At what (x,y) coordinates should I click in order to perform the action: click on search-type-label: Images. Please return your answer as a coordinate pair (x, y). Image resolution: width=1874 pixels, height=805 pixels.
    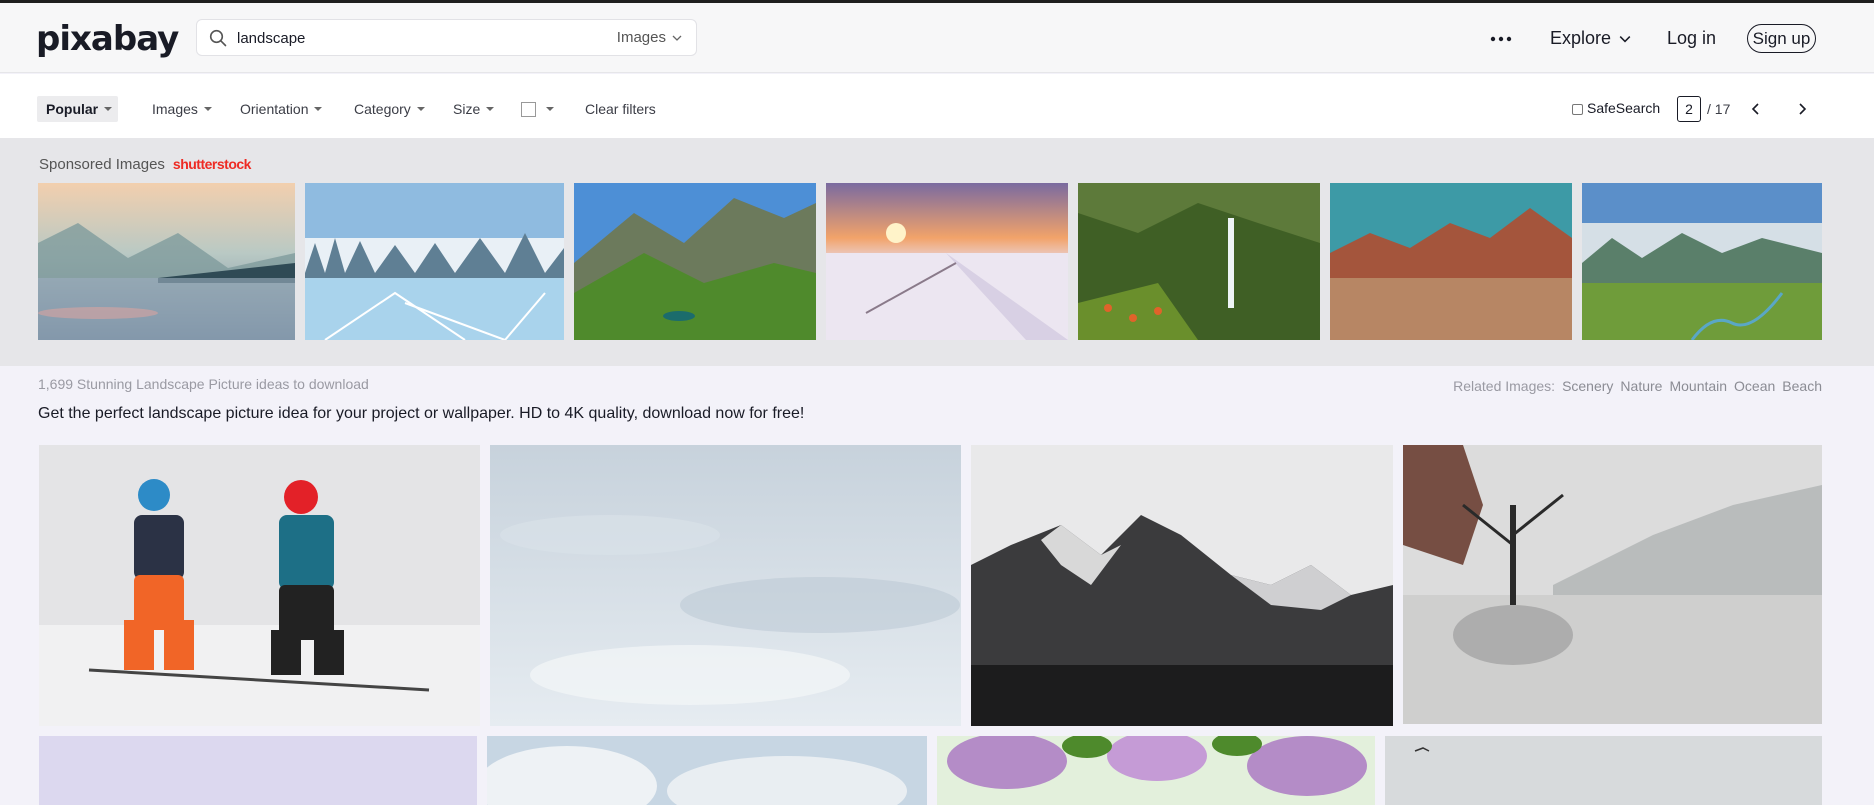
    Looking at the image, I should click on (641, 37).